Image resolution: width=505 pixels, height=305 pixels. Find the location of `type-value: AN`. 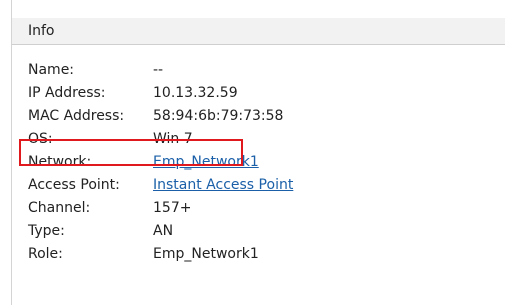

type-value: AN is located at coordinates (163, 231).